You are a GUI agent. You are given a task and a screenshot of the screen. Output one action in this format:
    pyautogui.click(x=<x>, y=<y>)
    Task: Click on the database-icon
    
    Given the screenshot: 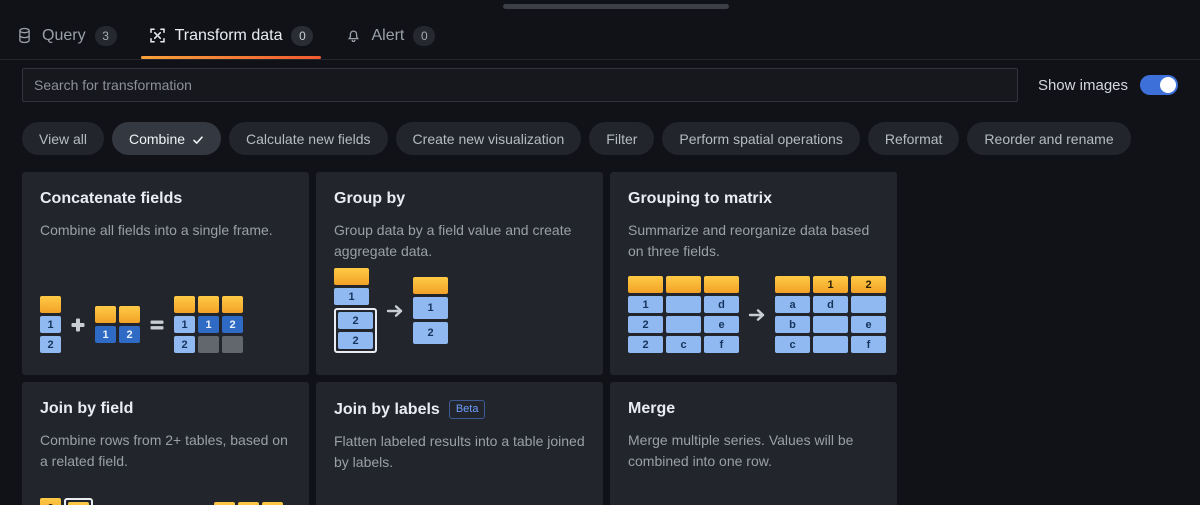 What is the action you would take?
    pyautogui.click(x=24, y=35)
    